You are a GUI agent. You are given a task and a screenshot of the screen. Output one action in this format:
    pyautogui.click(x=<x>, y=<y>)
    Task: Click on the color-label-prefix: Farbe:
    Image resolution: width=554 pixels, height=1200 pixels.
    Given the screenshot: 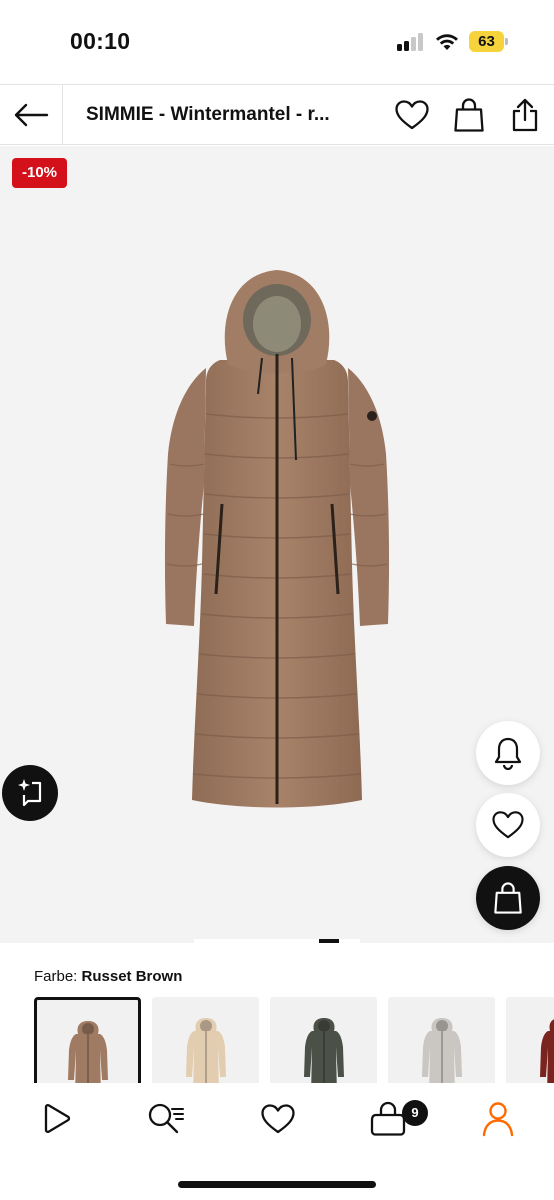 What is the action you would take?
    pyautogui.click(x=56, y=976)
    